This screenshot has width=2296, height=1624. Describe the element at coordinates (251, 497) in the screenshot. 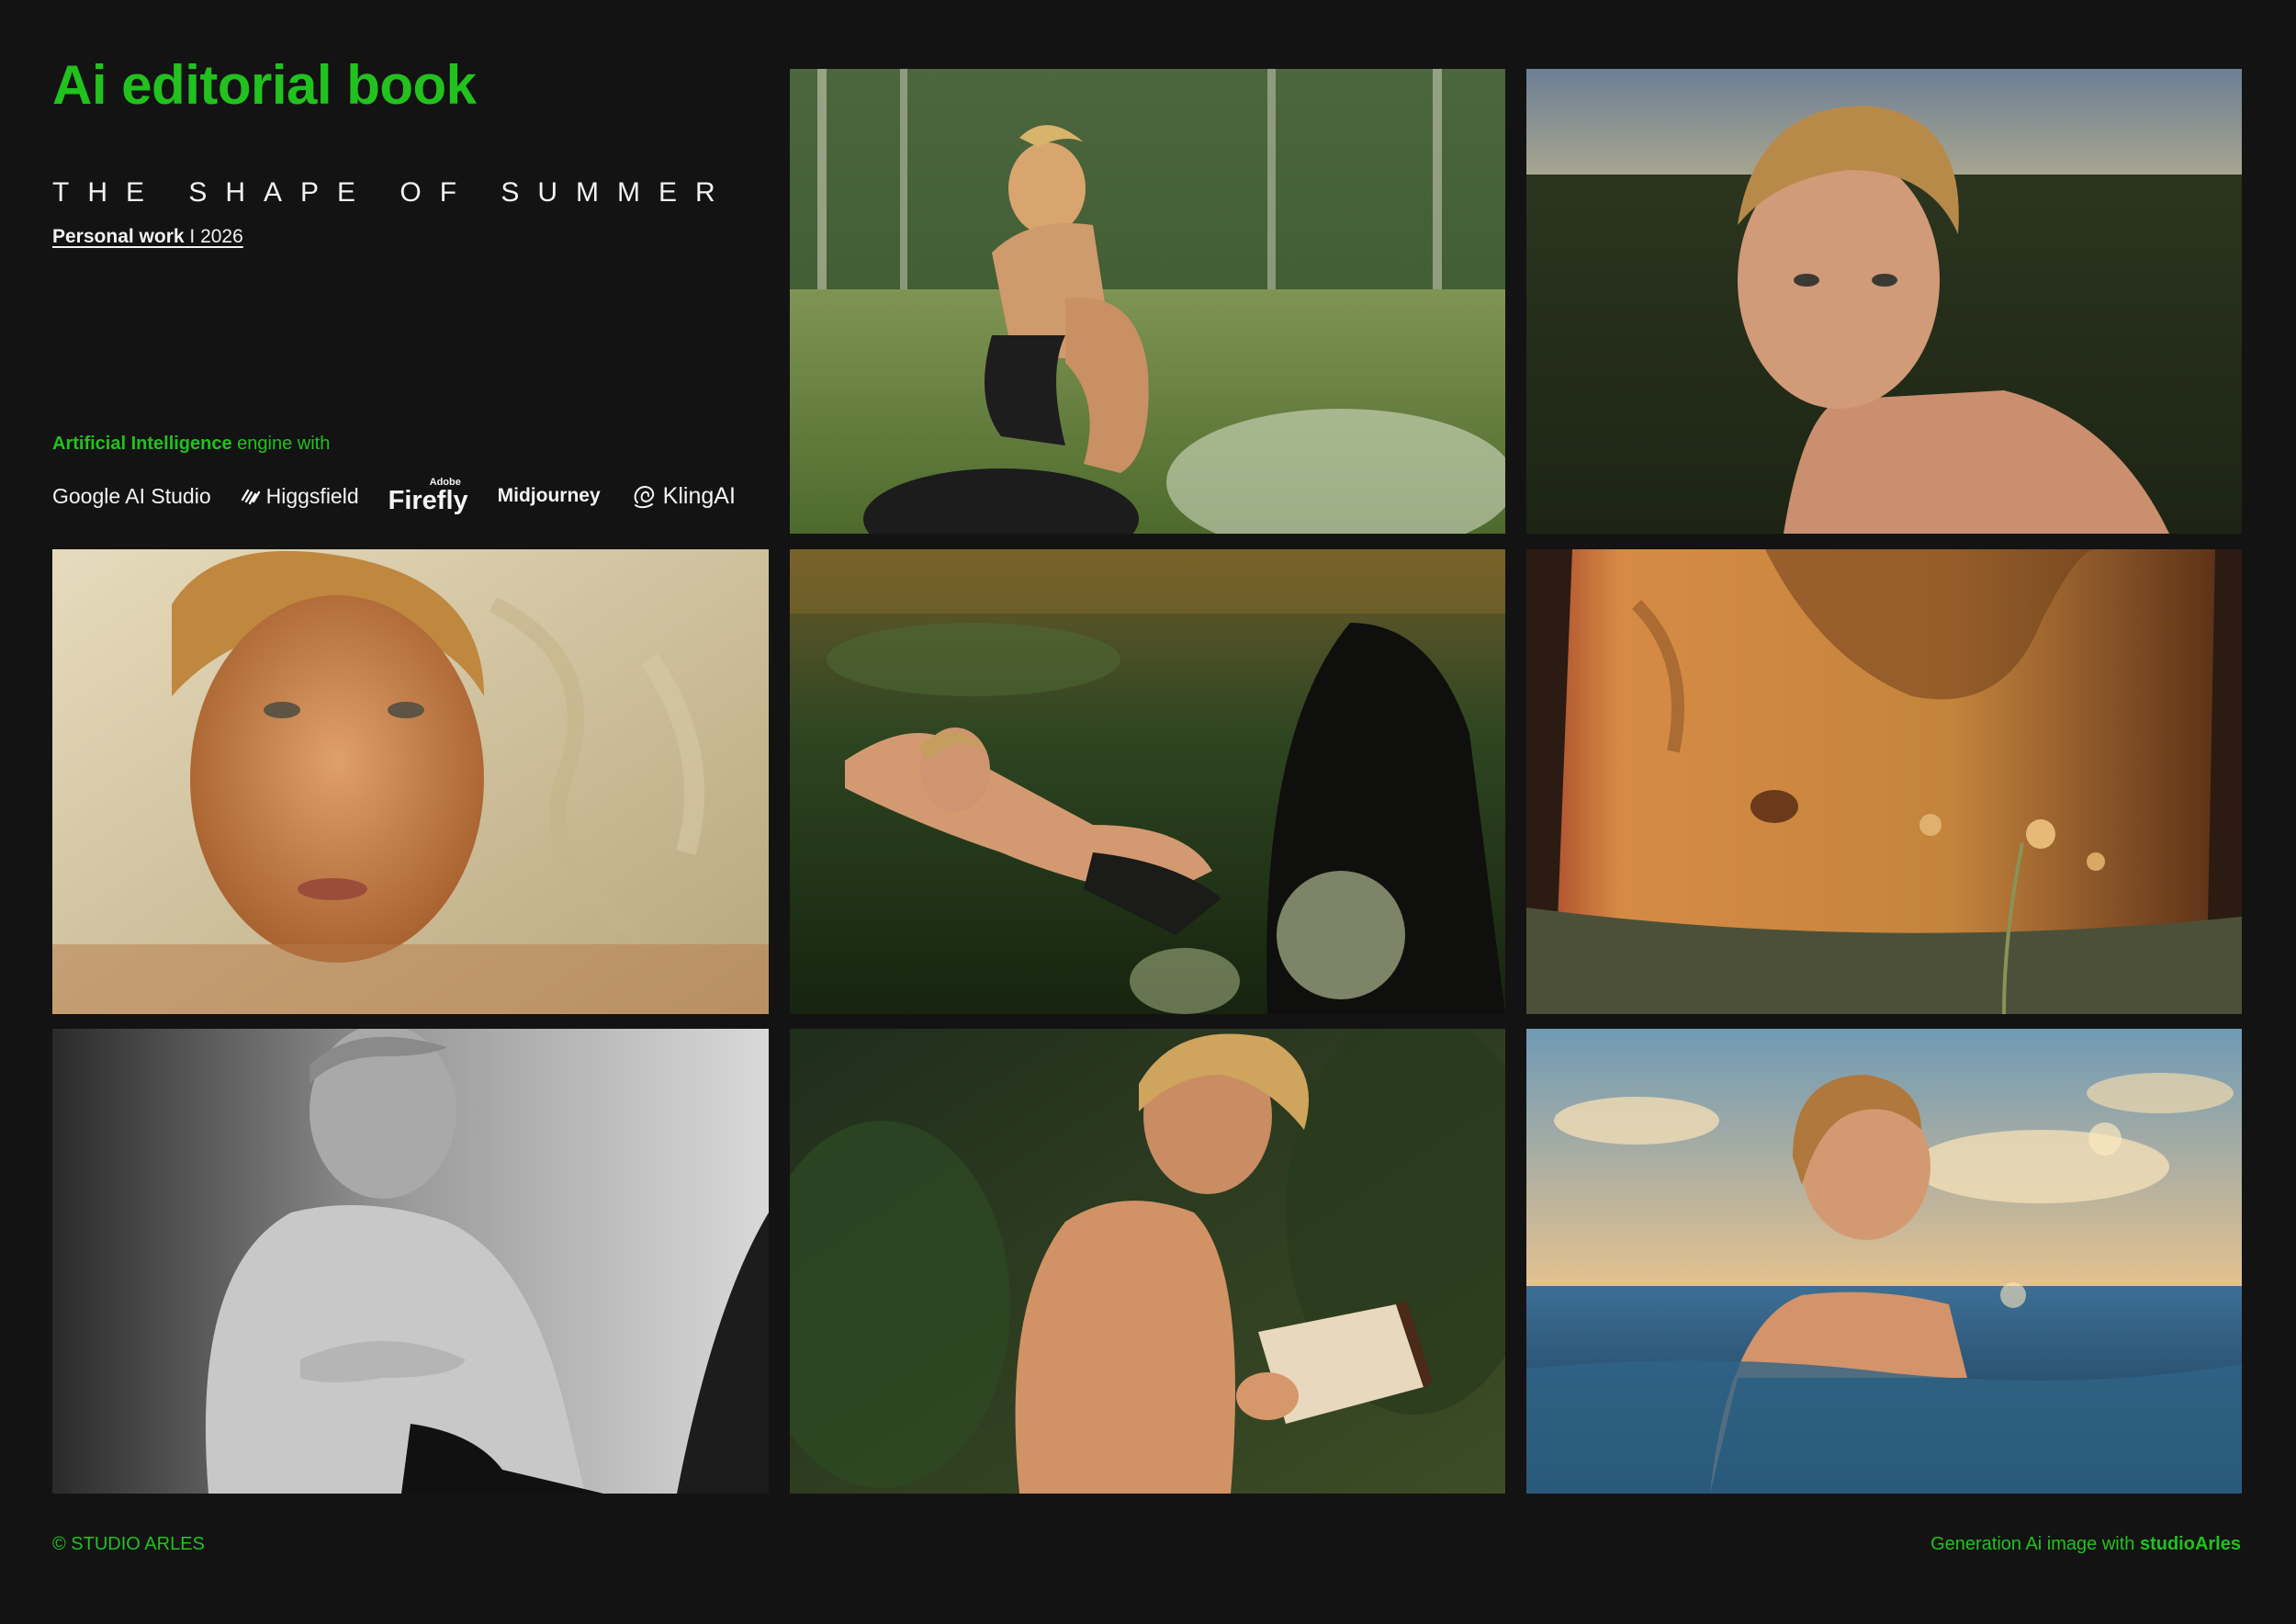

I see `higgsfield-icon` at that location.